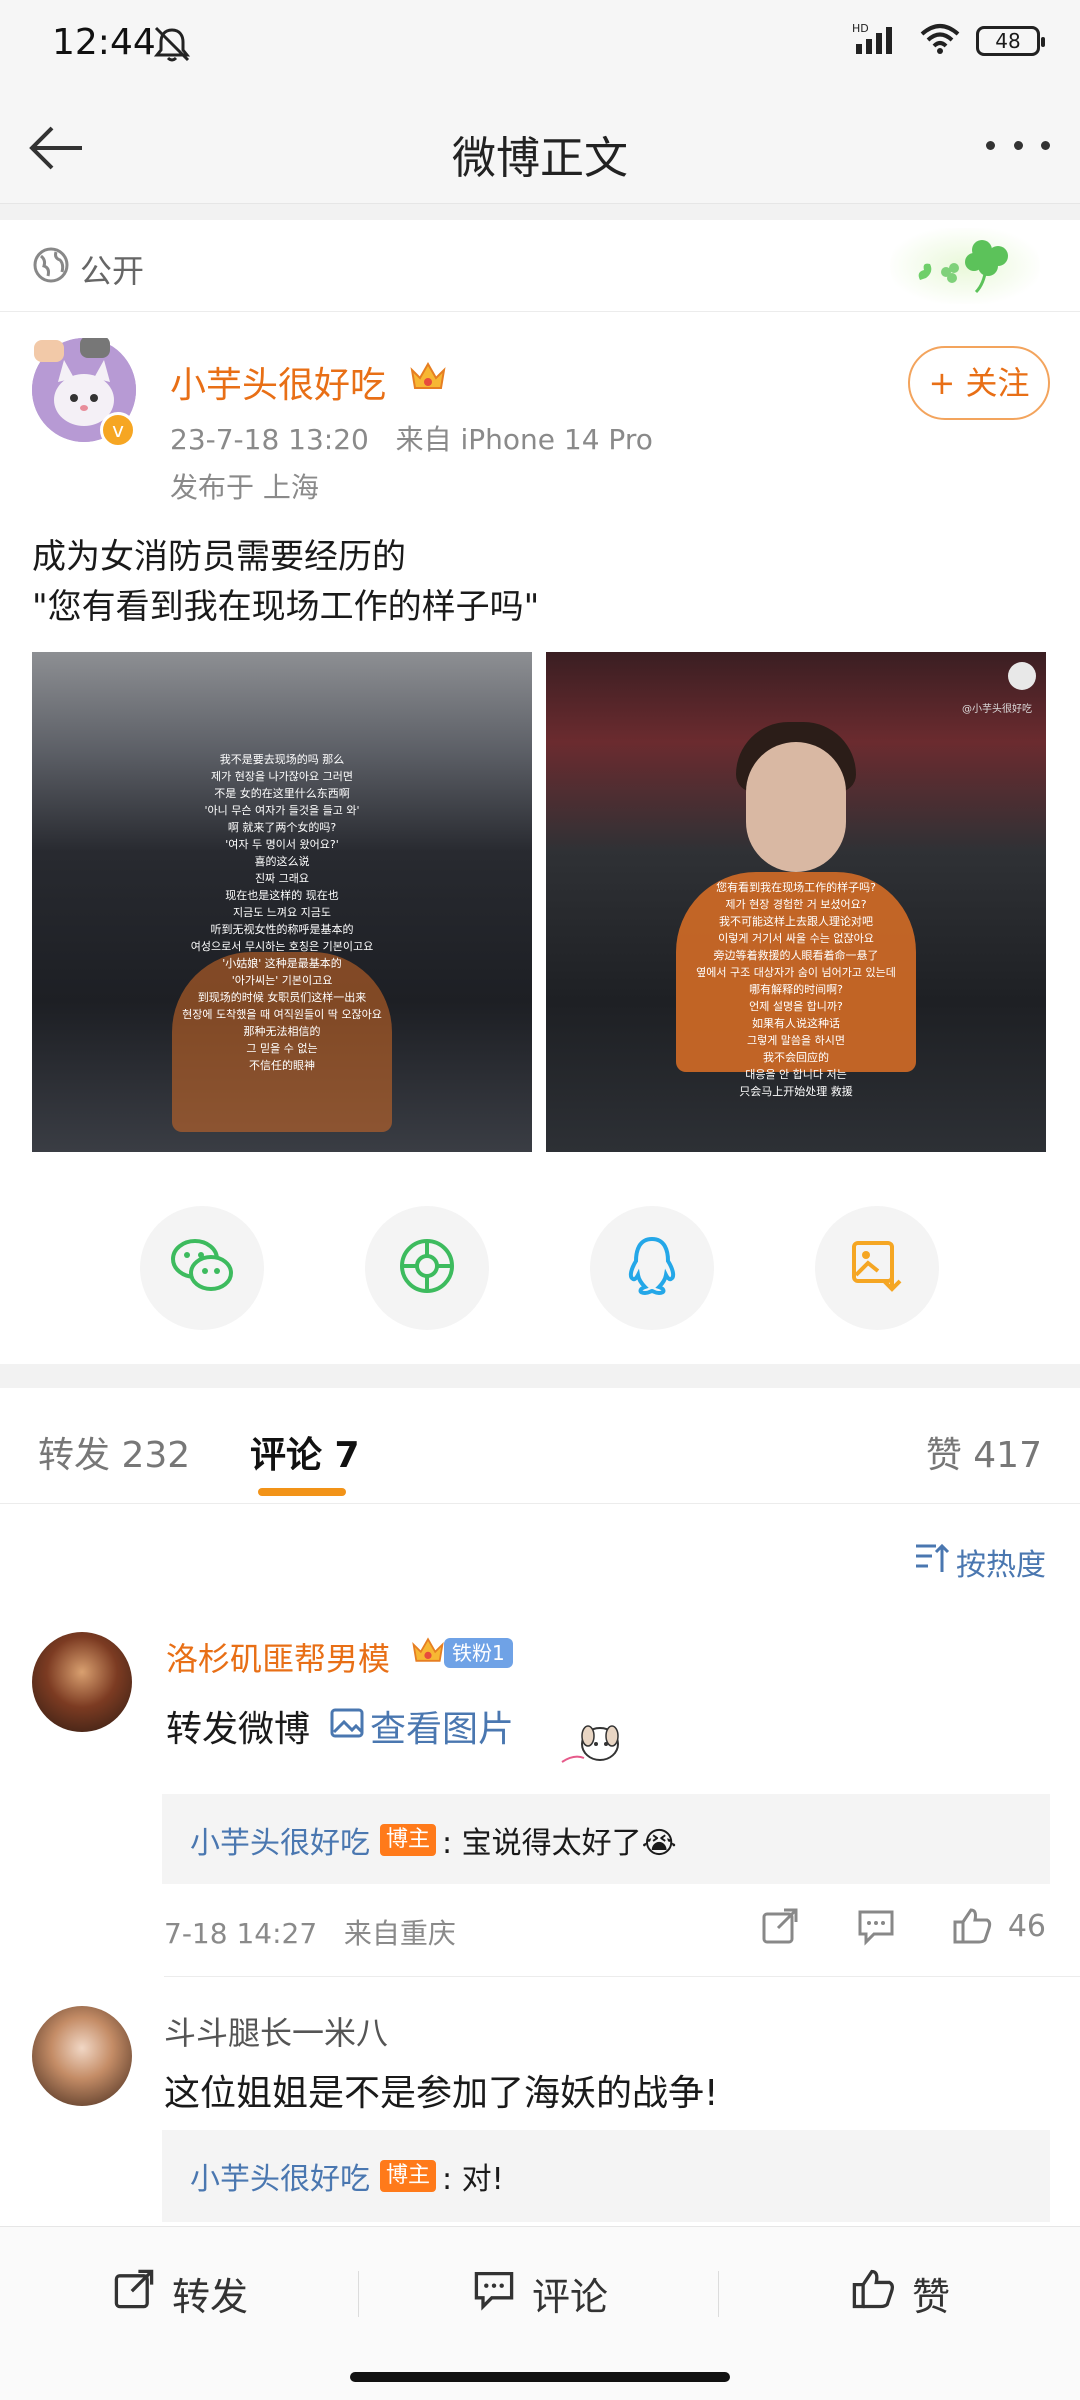 The height and width of the screenshot is (2400, 1080). I want to click on comment-like-count: 46, so click(1026, 1926).